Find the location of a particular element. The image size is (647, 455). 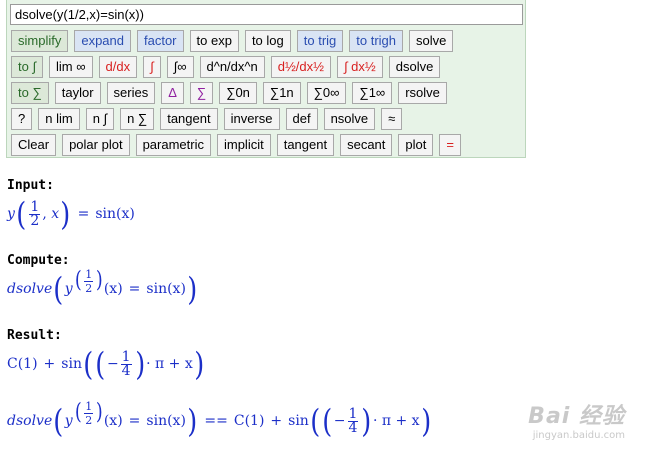

calc-button: ∫ is located at coordinates (152, 67).